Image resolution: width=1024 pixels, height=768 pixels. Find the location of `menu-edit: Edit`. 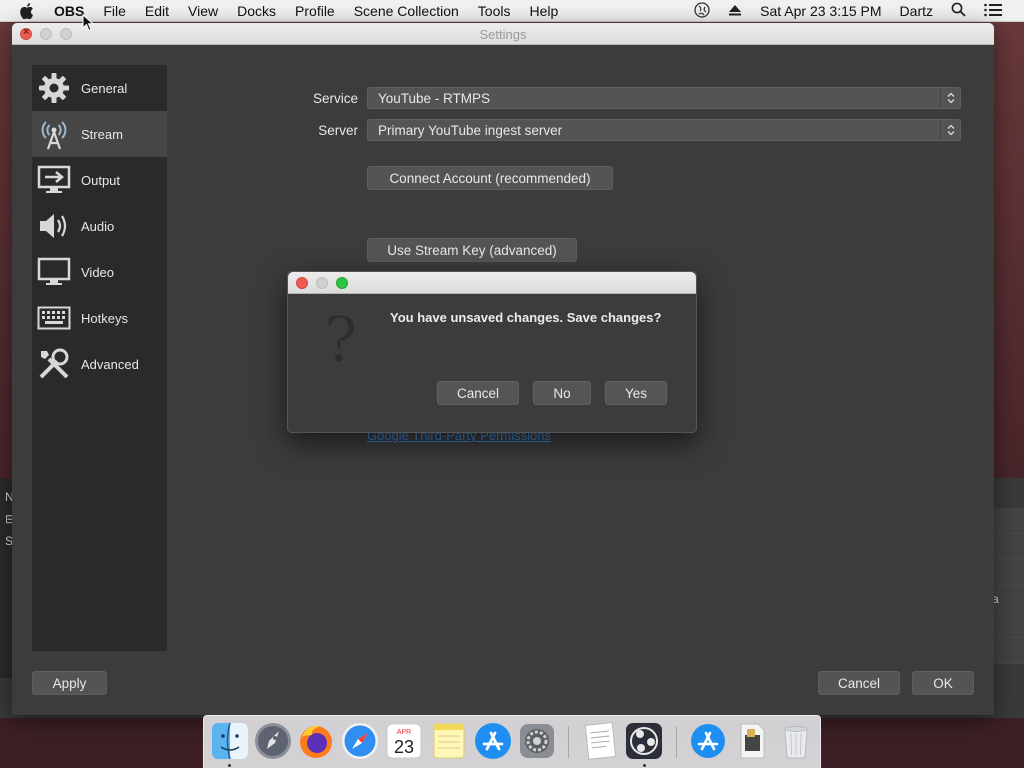

menu-edit: Edit is located at coordinates (157, 11).